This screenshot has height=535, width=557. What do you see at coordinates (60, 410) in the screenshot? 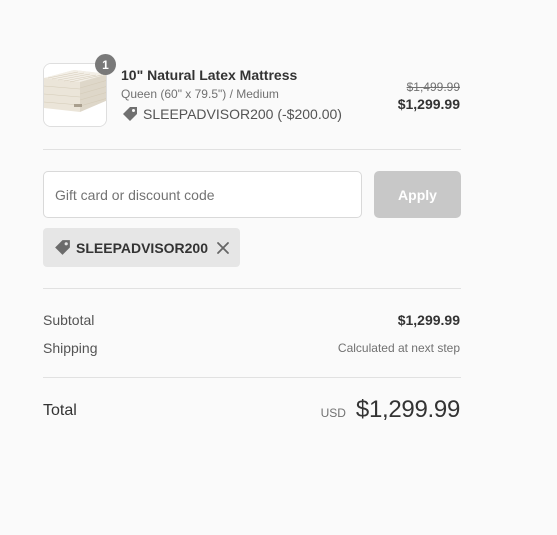
I see `total-label: Total` at bounding box center [60, 410].